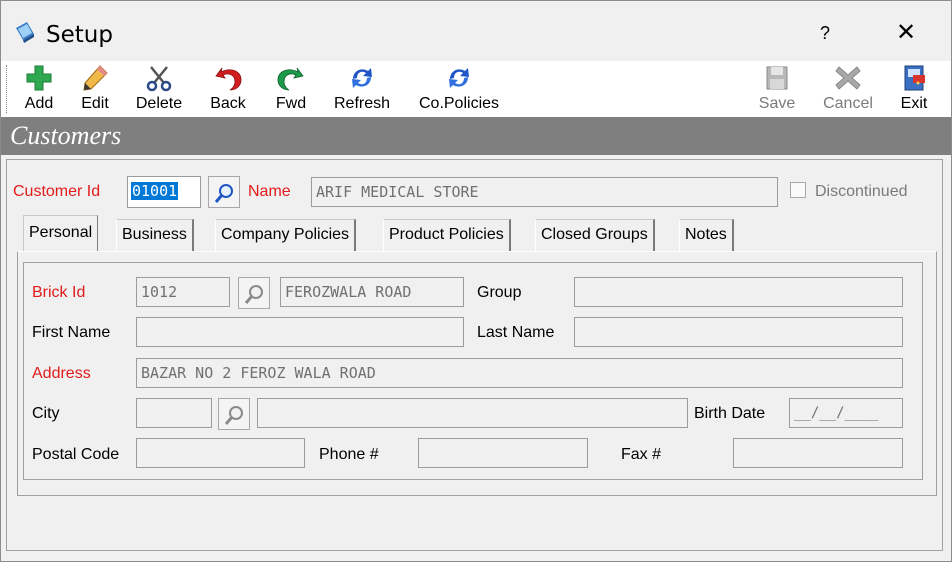 The image size is (952, 562). Describe the element at coordinates (362, 78) in the screenshot. I see `refresh-icon` at that location.